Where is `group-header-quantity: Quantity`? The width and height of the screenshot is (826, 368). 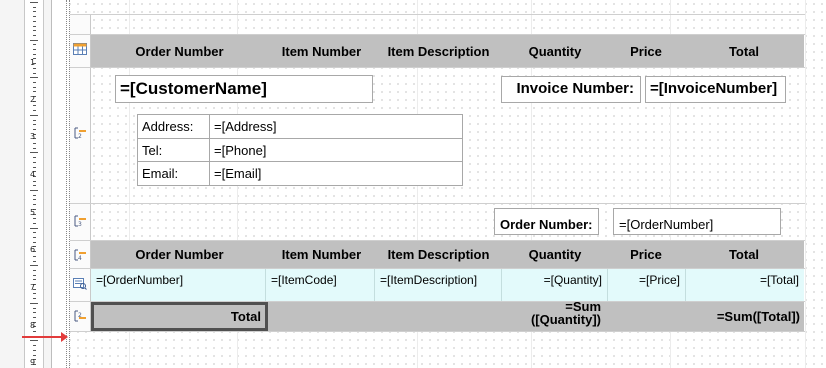 group-header-quantity: Quantity is located at coordinates (555, 254).